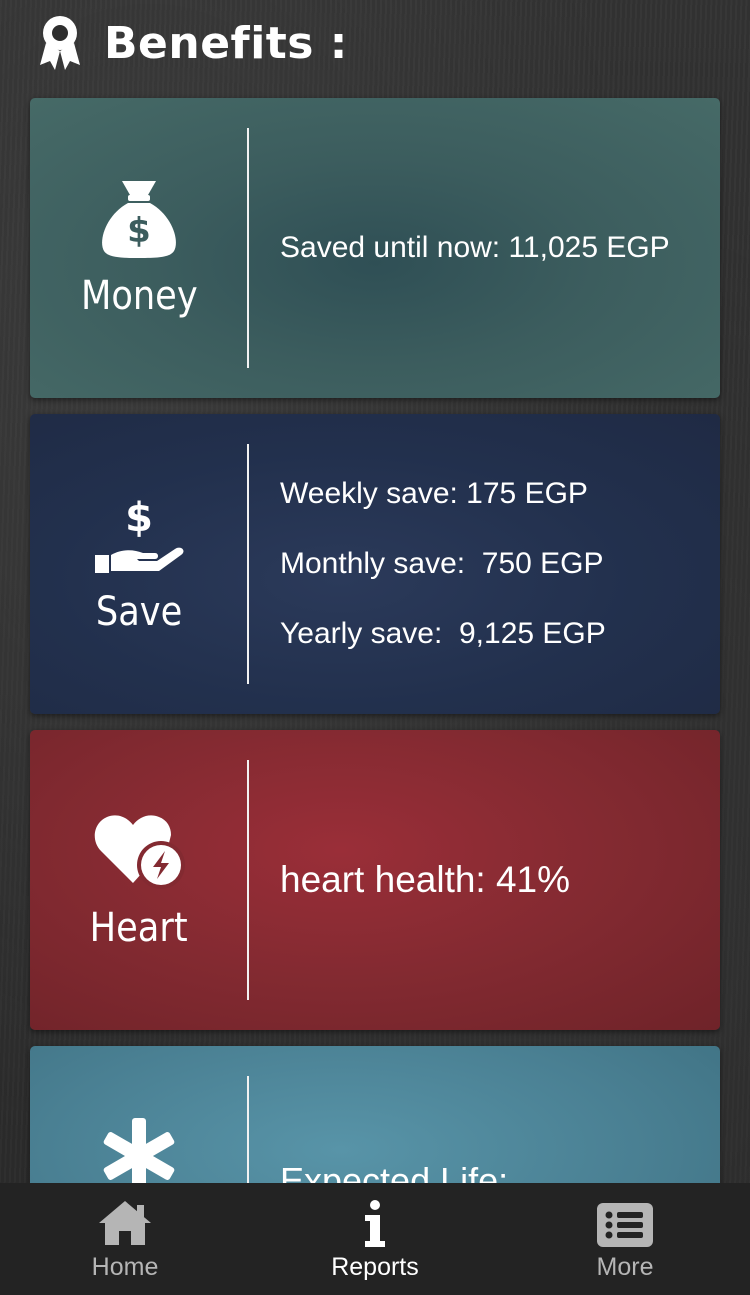 This screenshot has width=750, height=1295. I want to click on heart-health-text: heart health: 41%, so click(425, 879).